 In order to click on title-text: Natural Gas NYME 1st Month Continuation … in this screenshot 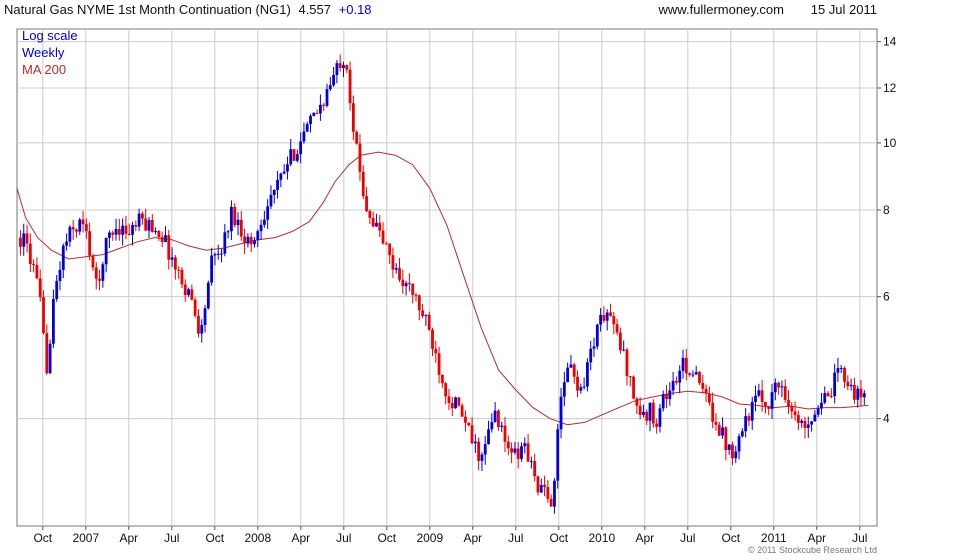, I will do `click(147, 9)`.